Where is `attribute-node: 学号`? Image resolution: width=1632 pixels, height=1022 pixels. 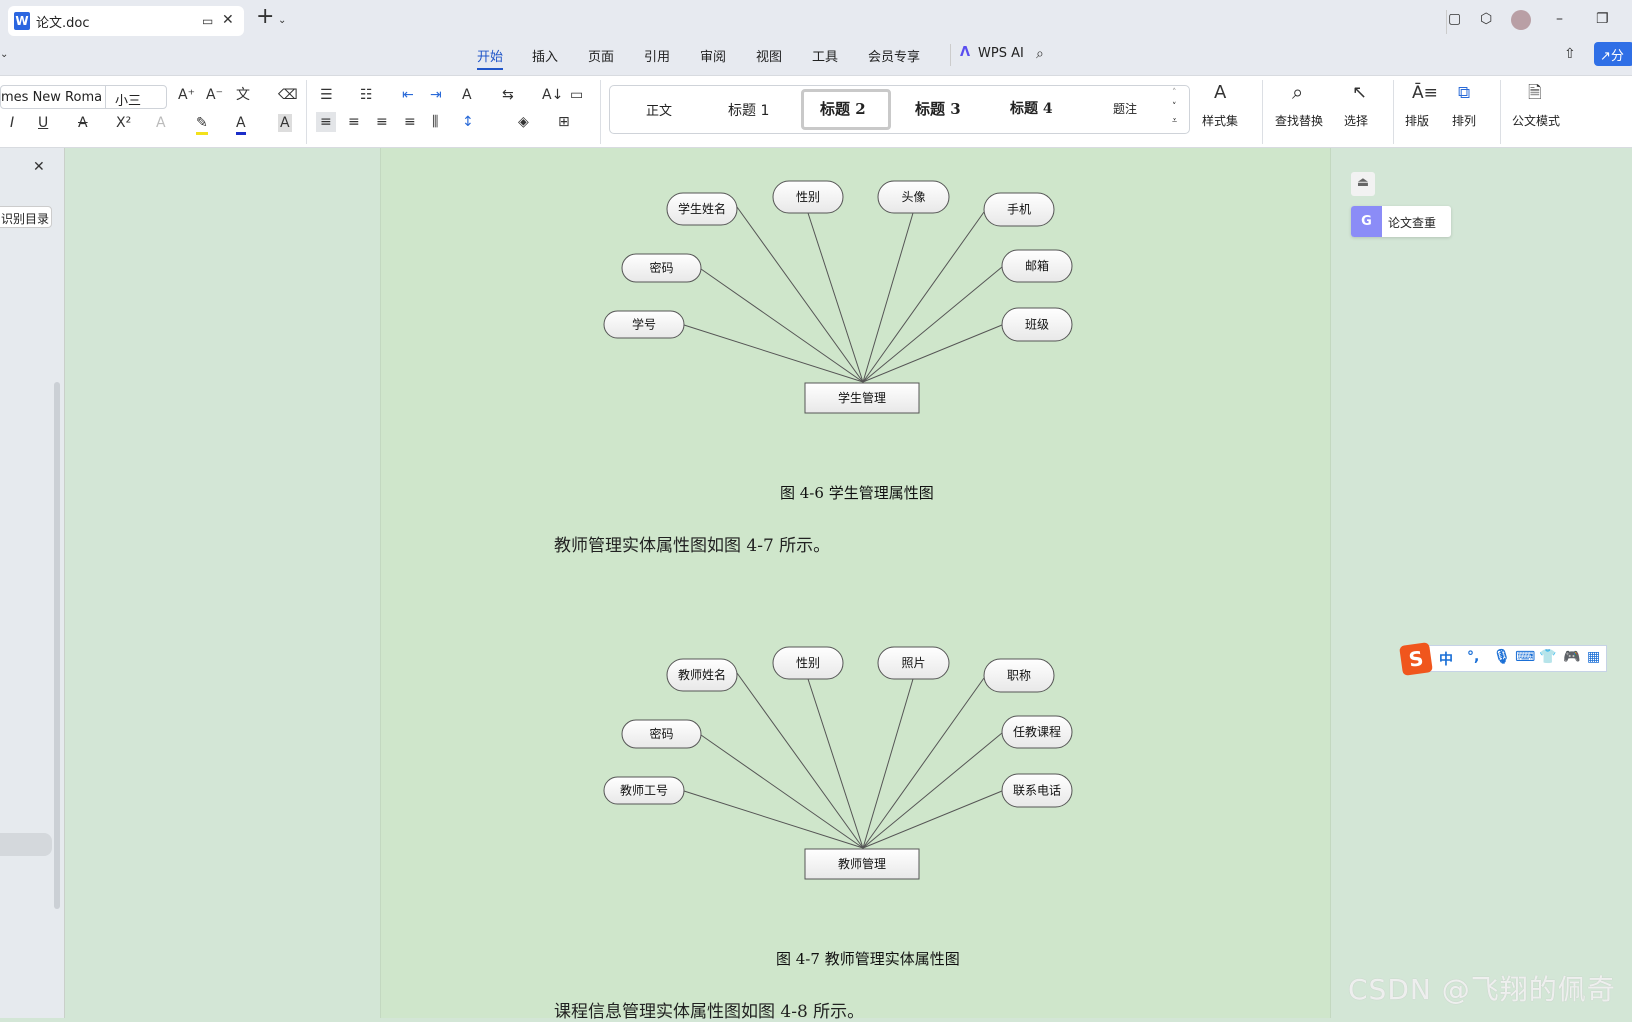 attribute-node: 学号 is located at coordinates (644, 324).